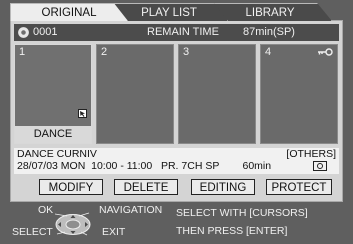 Image resolution: width=353 pixels, height=244 pixels. I want to click on key-icon, so click(325, 52).